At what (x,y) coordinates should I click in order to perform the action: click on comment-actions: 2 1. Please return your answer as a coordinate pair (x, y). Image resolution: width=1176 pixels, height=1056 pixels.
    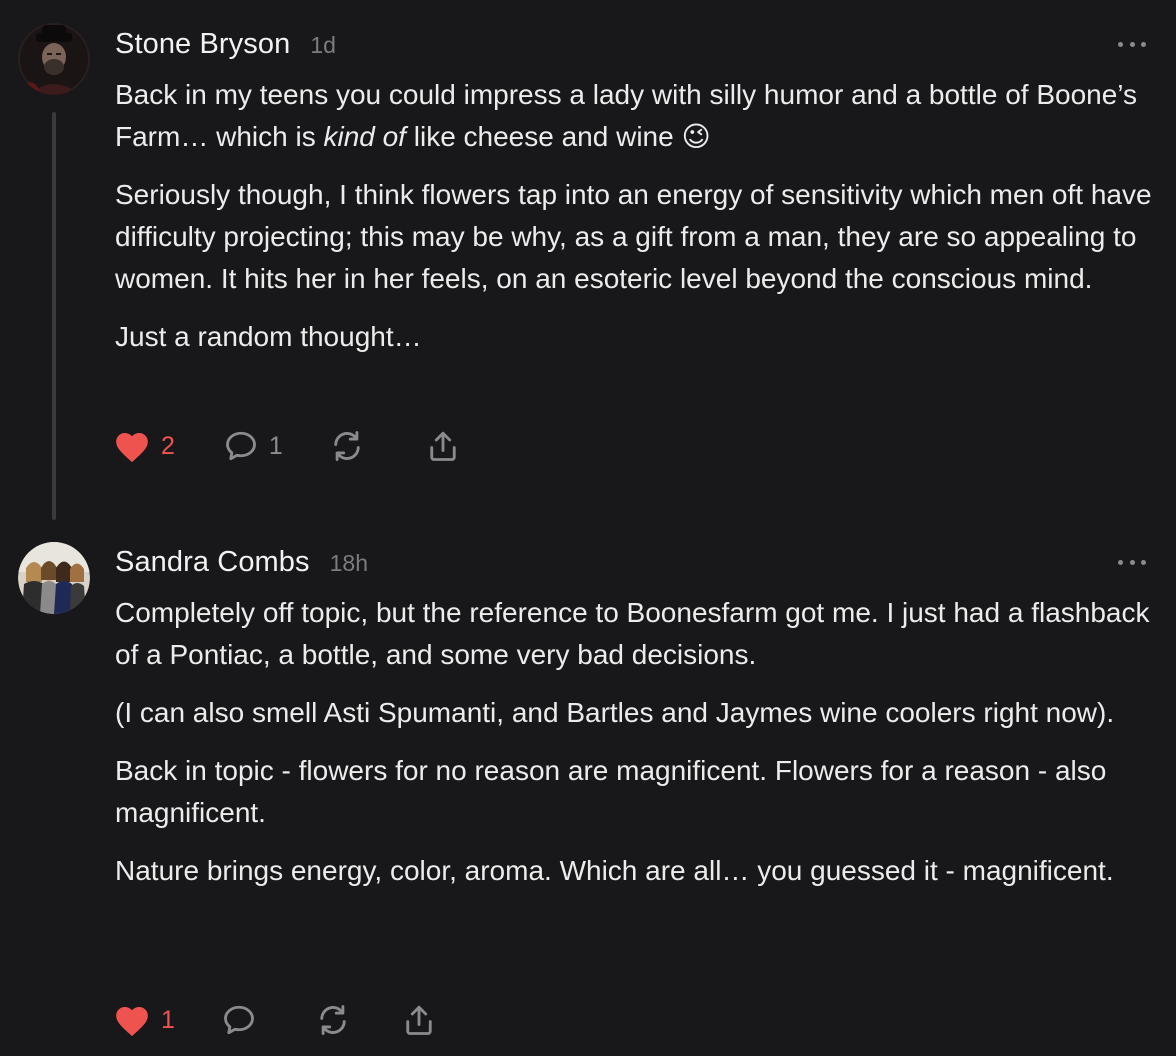
    Looking at the image, I should click on (287, 446).